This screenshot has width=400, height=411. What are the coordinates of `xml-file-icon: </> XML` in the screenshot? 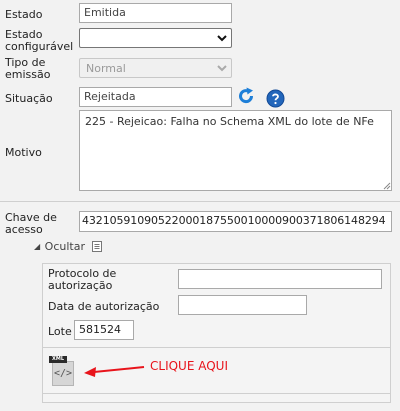 It's located at (62, 371).